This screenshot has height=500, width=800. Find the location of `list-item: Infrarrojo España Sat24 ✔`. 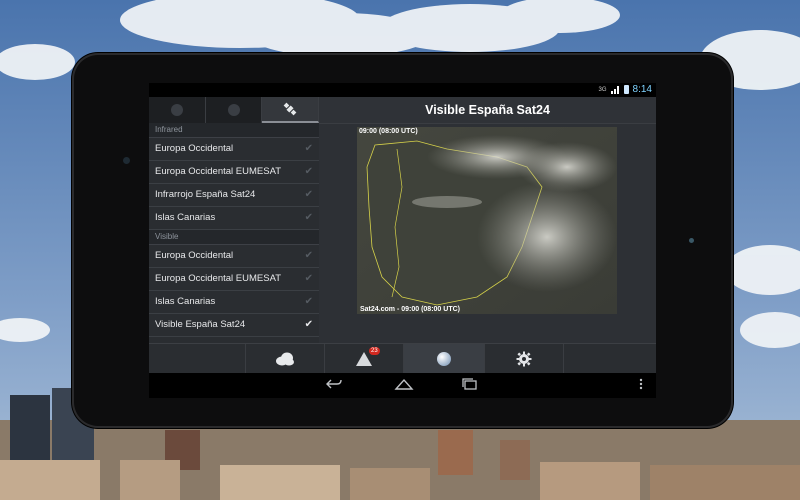

list-item: Infrarrojo España Sat24 ✔ is located at coordinates (234, 195).